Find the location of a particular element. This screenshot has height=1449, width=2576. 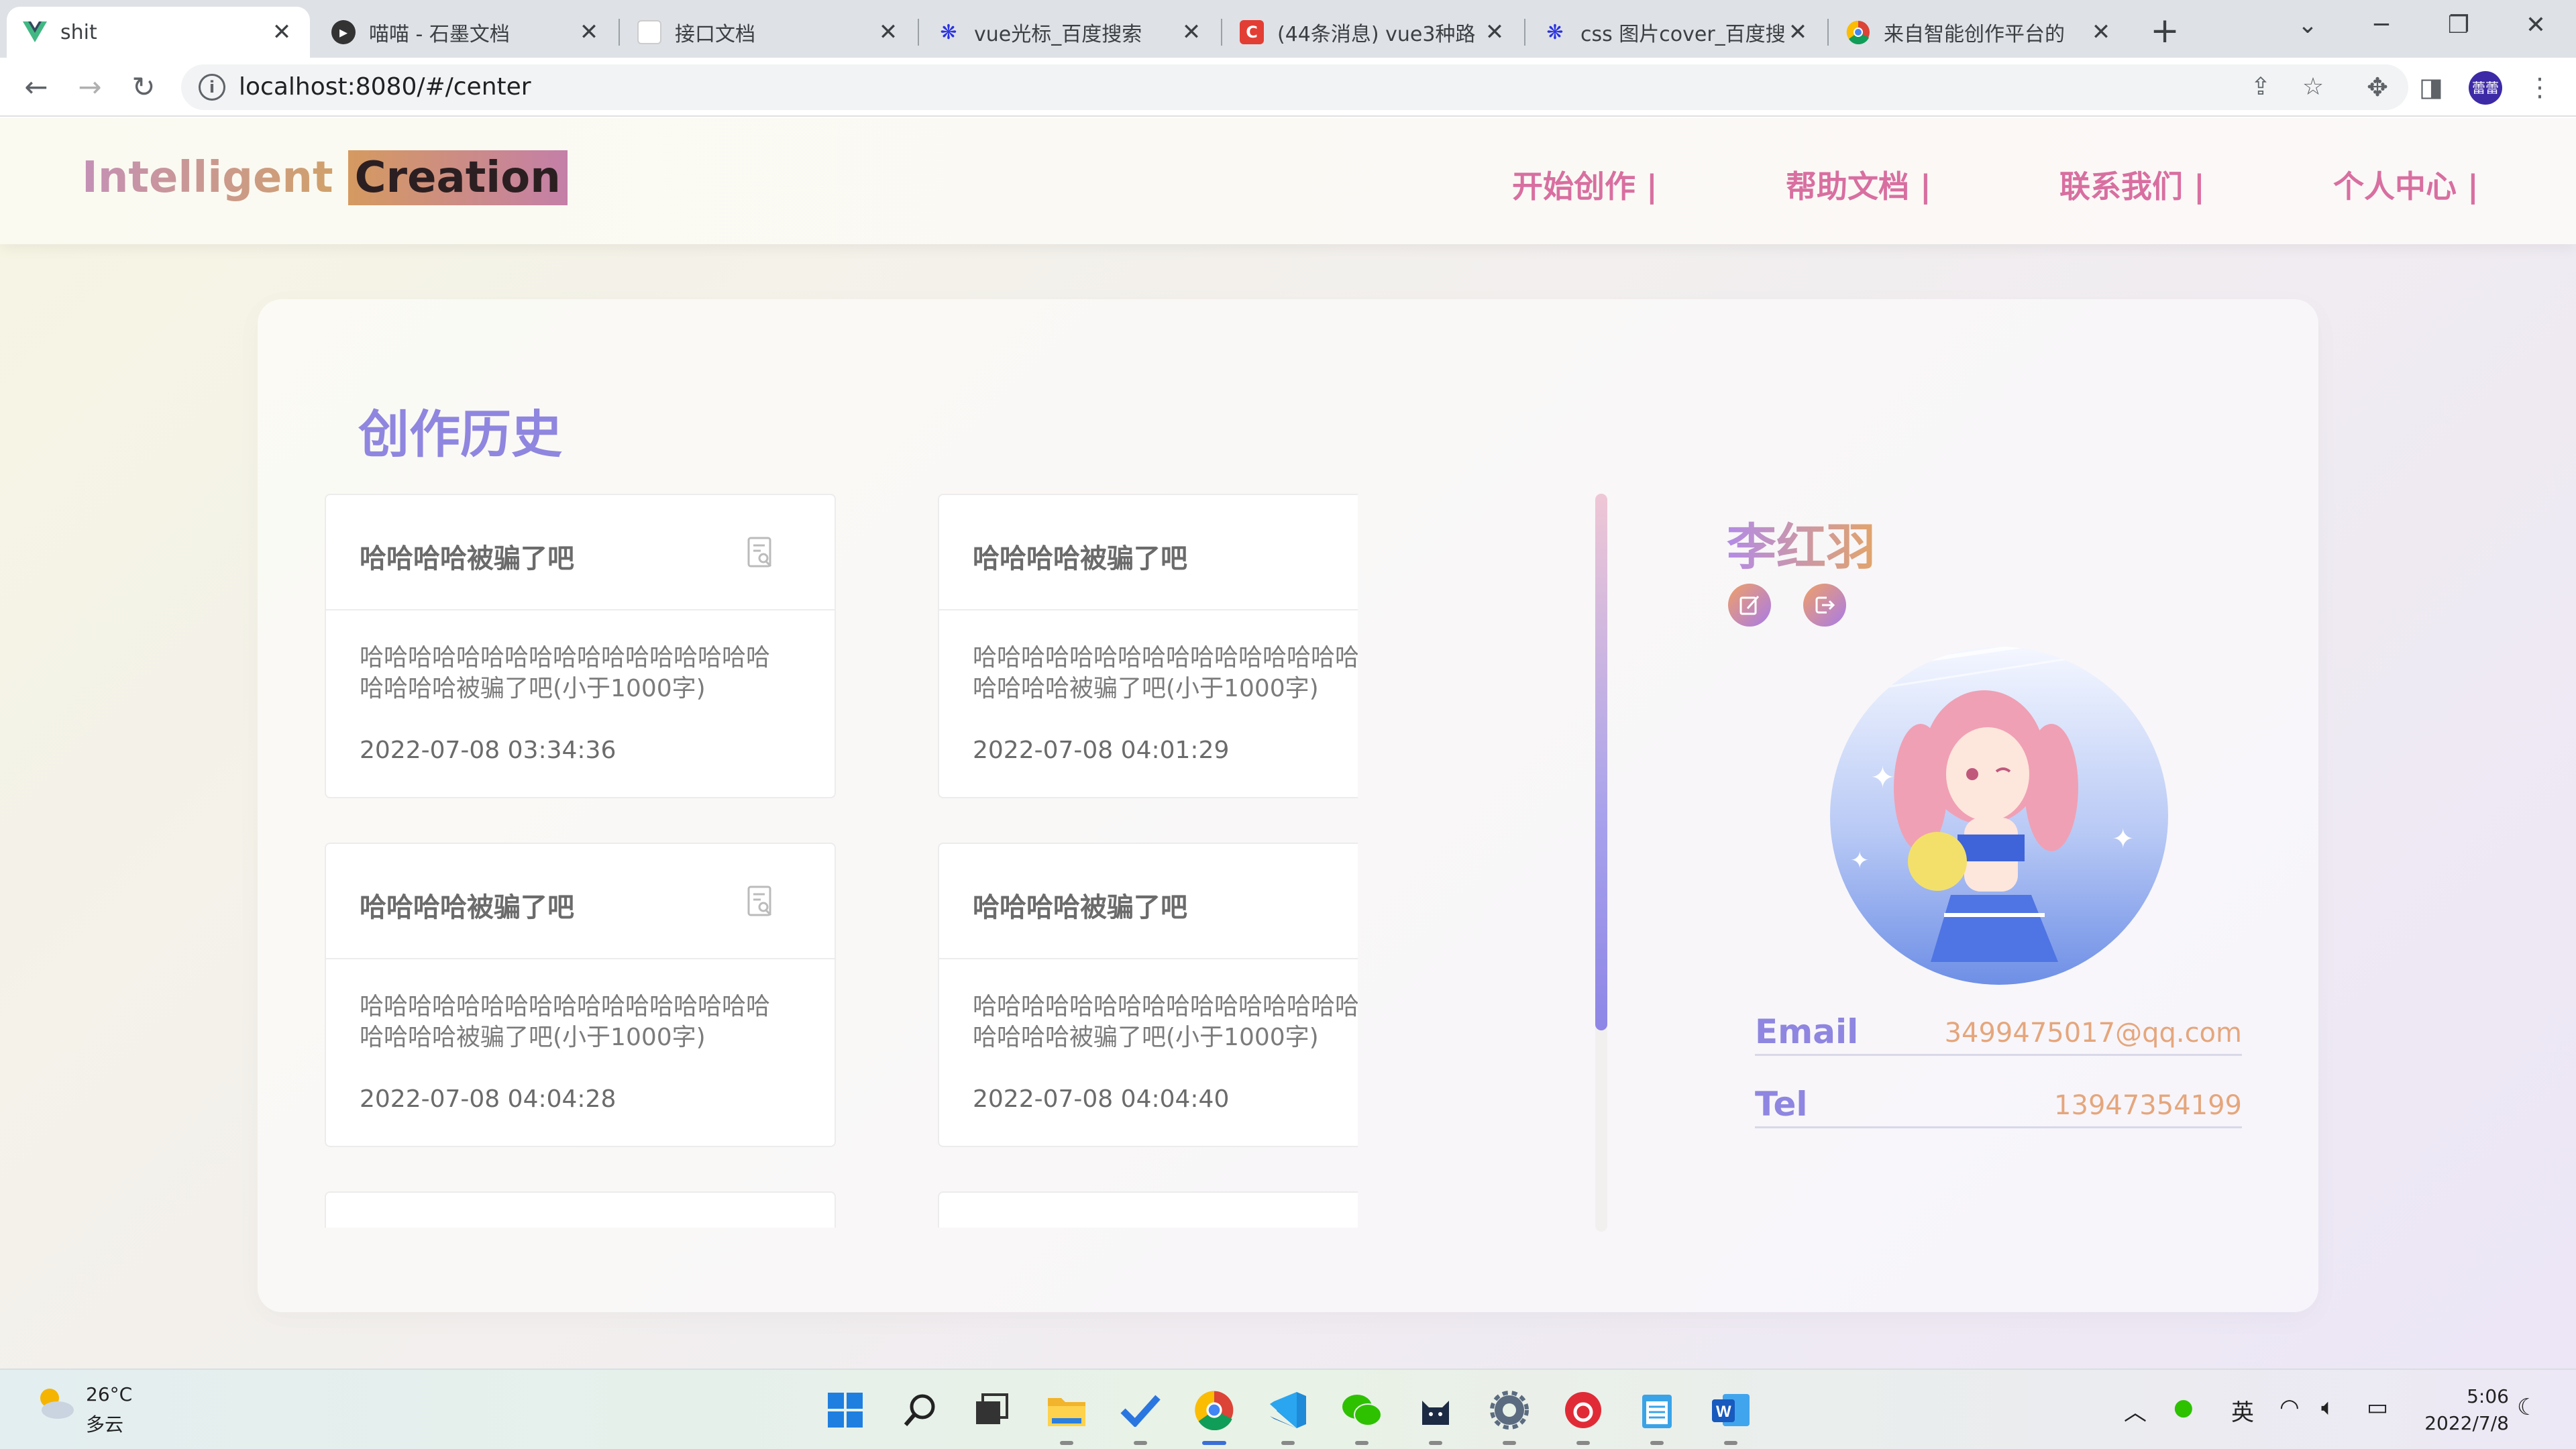

netease-music-app is located at coordinates (1583, 1415).